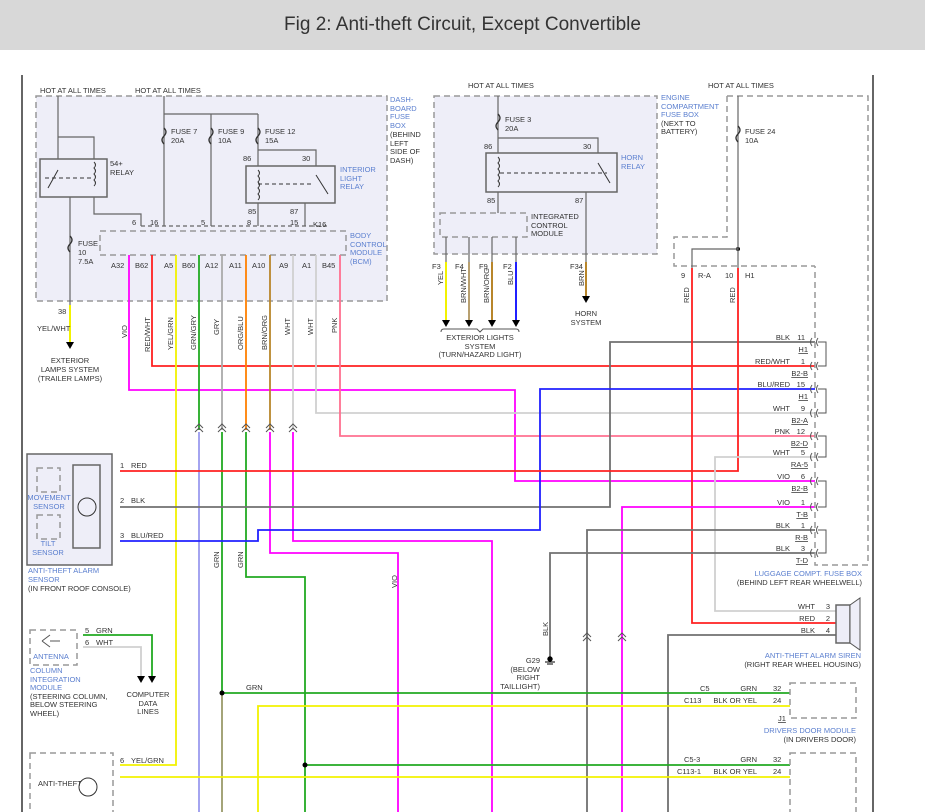  Describe the element at coordinates (223, 243) in the screenshot. I see `body-control-module` at that location.